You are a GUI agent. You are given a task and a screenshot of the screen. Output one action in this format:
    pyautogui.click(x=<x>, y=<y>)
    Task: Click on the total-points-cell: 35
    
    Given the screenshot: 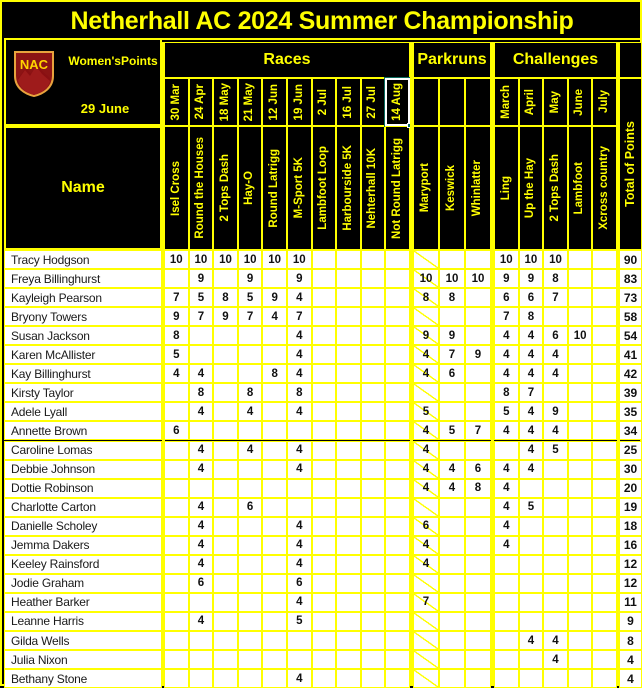 What is the action you would take?
    pyautogui.click(x=630, y=412)
    